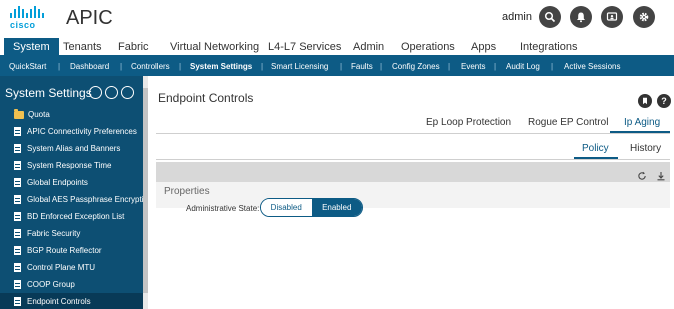 The height and width of the screenshot is (309, 674). Describe the element at coordinates (71, 114) in the screenshot. I see `sidebar-item-quota: Quota` at that location.